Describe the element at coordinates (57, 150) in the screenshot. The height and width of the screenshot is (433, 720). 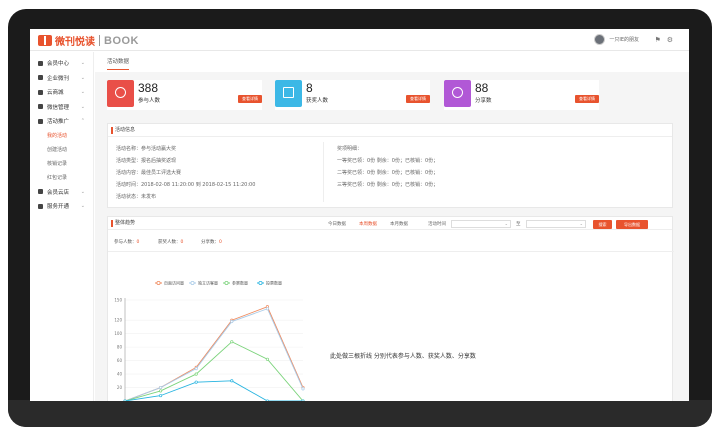
I see `sidebar-subitem-label: 创建活动` at that location.